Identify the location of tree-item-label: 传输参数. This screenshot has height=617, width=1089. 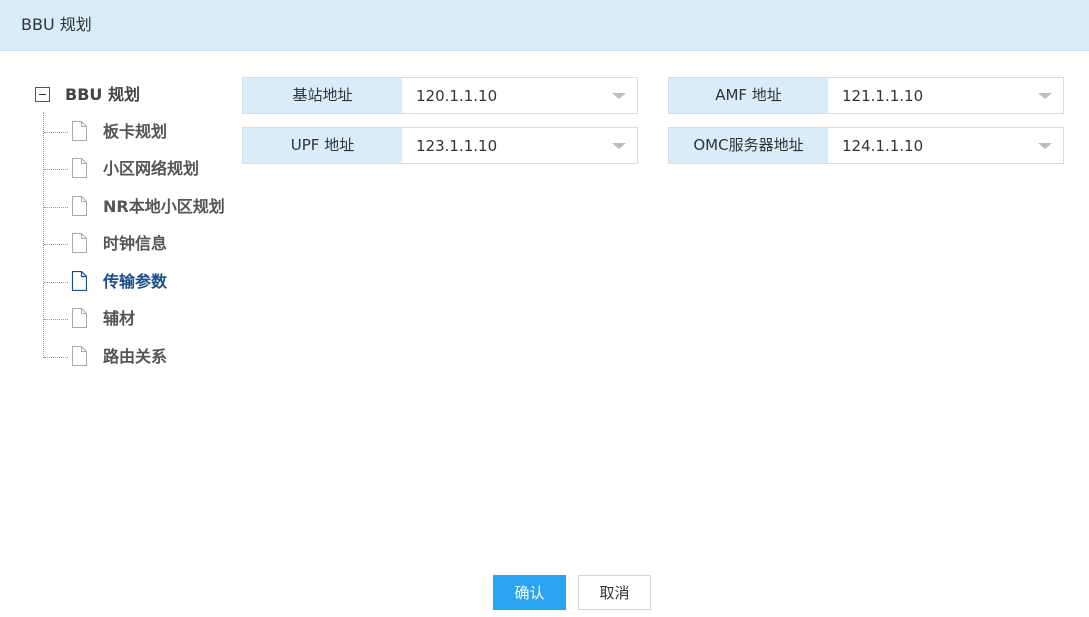
(135, 281).